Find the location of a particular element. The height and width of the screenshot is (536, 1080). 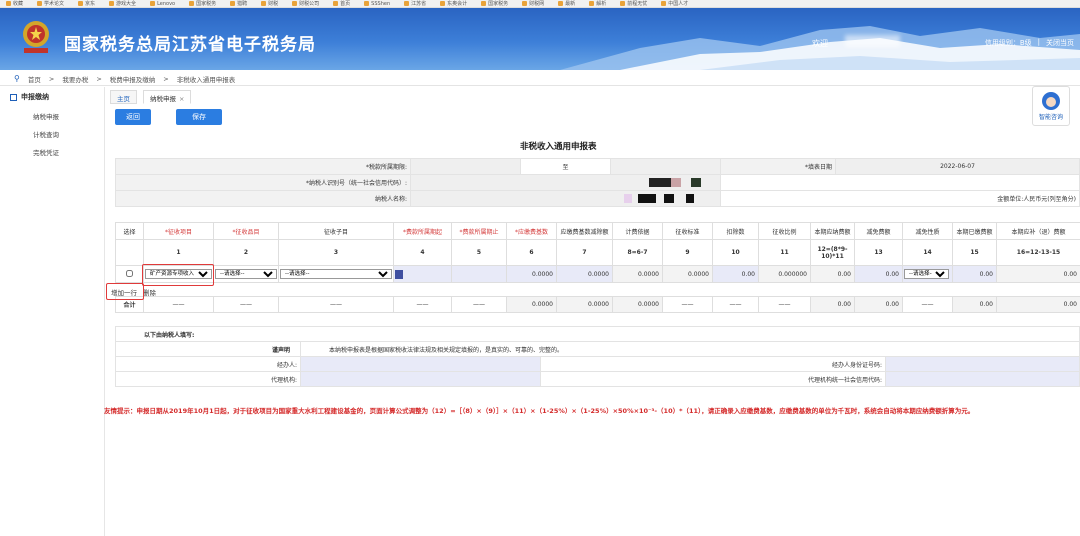

bookmark-item: 猎聘 is located at coordinates (238, 3).